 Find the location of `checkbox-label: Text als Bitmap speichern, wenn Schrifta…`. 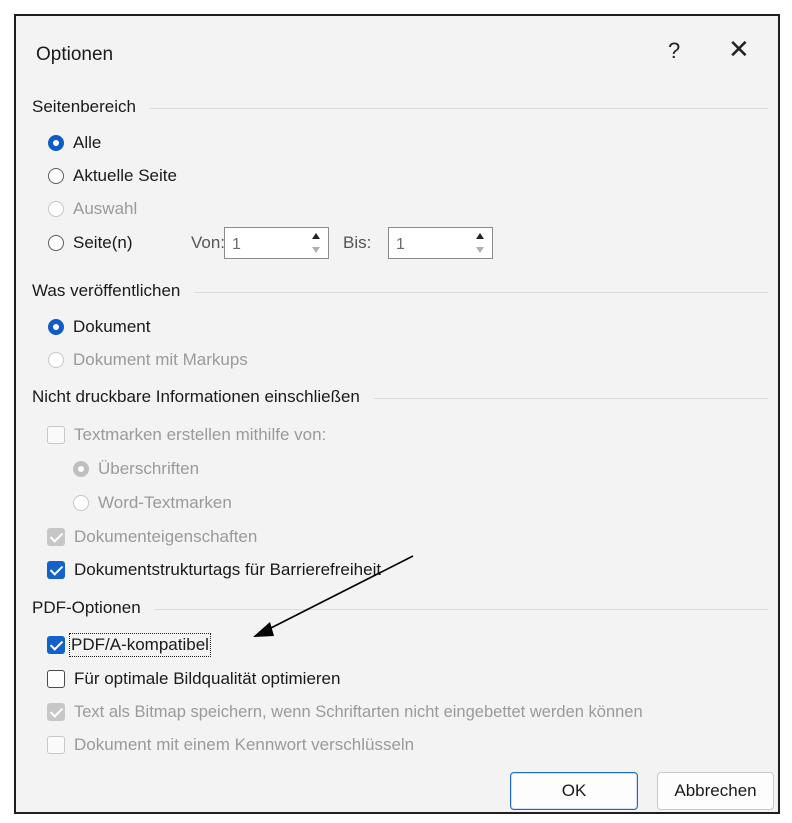

checkbox-label: Text als Bitmap speichern, wenn Schrifta… is located at coordinates (358, 711).